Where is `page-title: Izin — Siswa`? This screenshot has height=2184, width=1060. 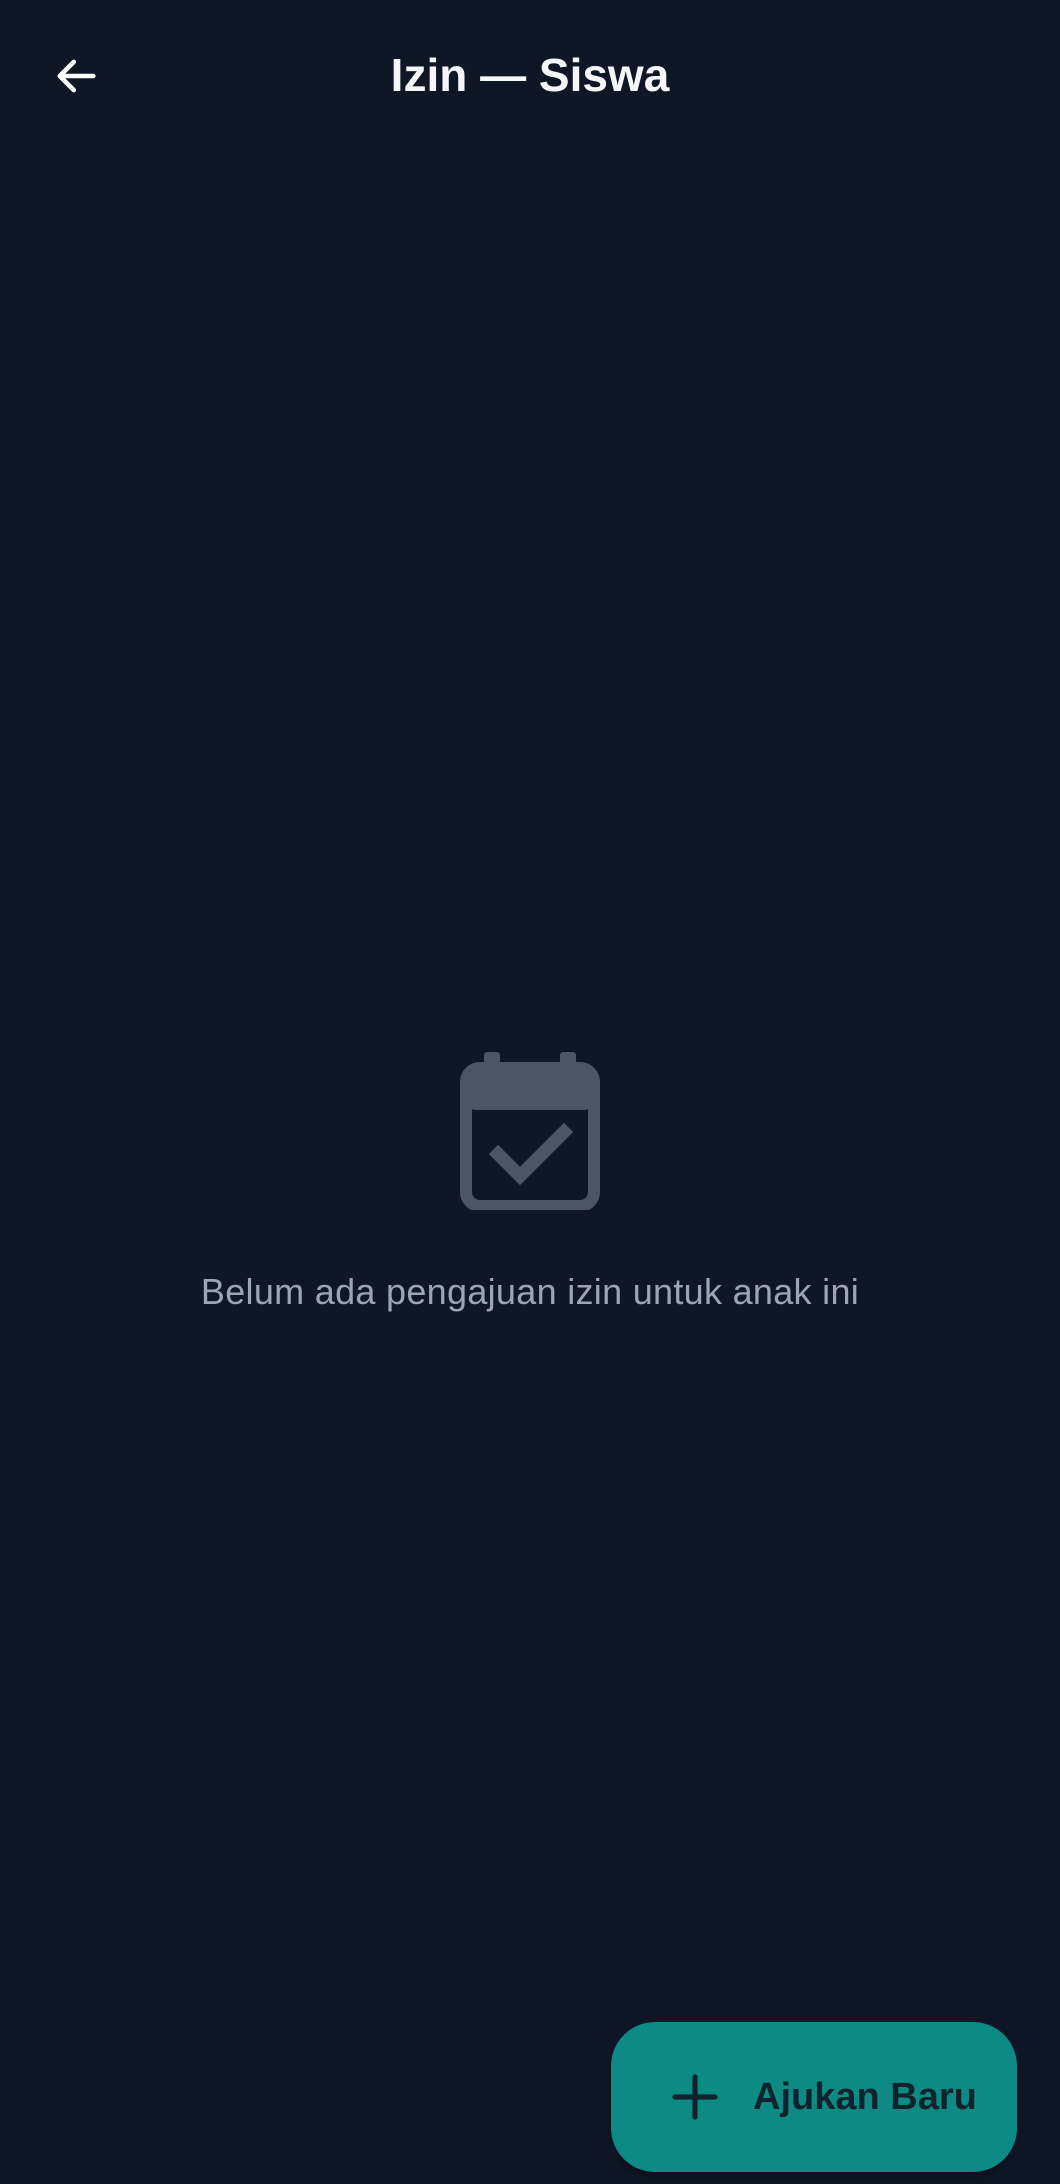 page-title: Izin — Siswa is located at coordinates (530, 75).